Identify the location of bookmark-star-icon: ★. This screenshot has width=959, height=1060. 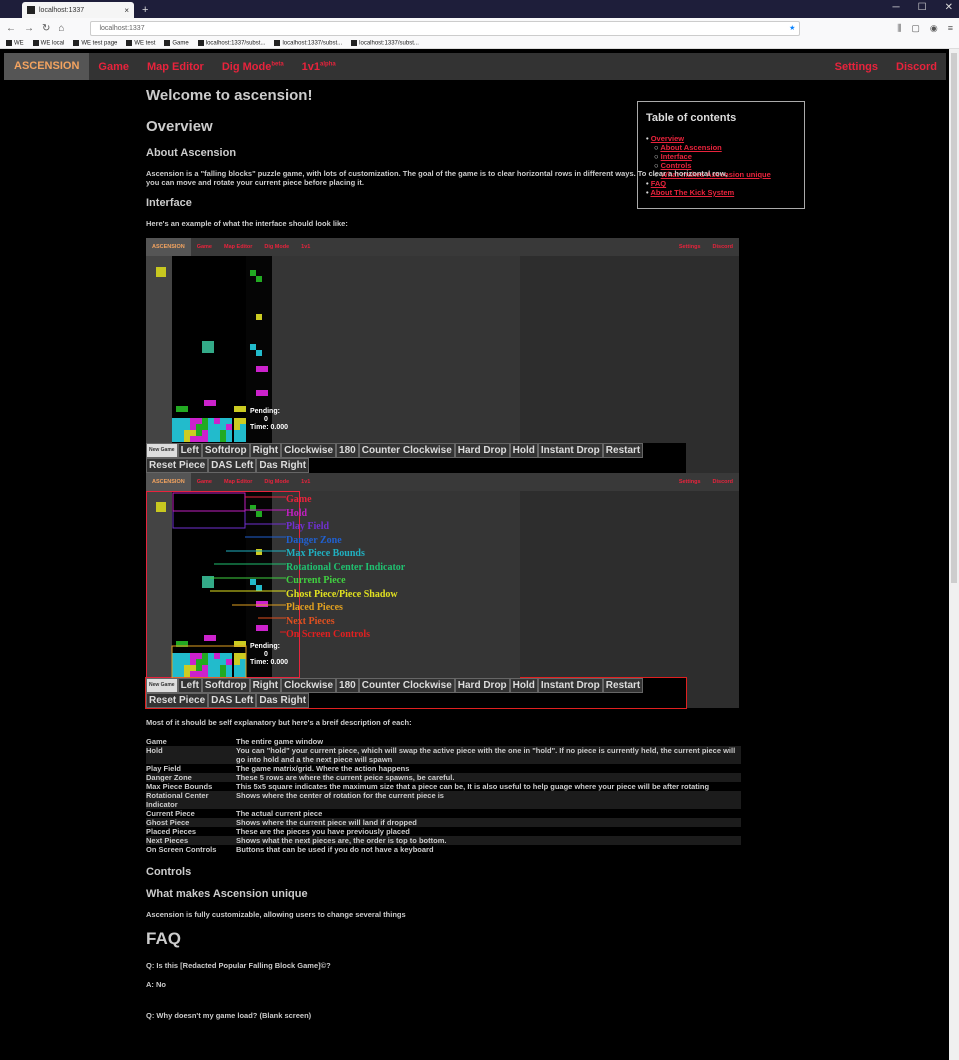
(792, 28).